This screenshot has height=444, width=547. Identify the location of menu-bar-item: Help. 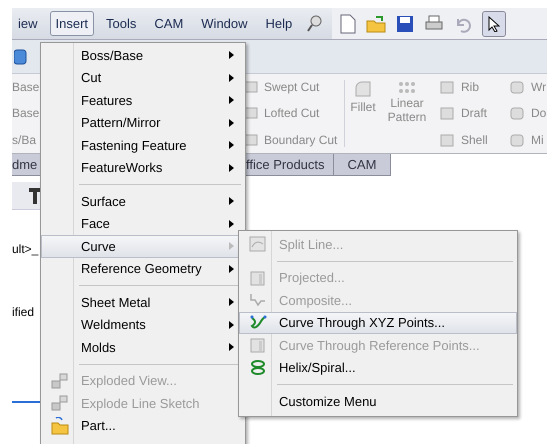
(279, 23).